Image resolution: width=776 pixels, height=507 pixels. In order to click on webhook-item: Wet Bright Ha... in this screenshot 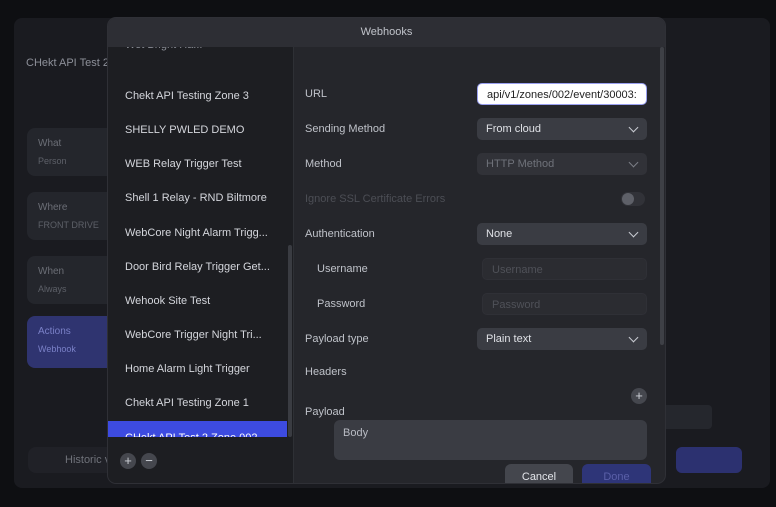, I will do `click(197, 54)`.